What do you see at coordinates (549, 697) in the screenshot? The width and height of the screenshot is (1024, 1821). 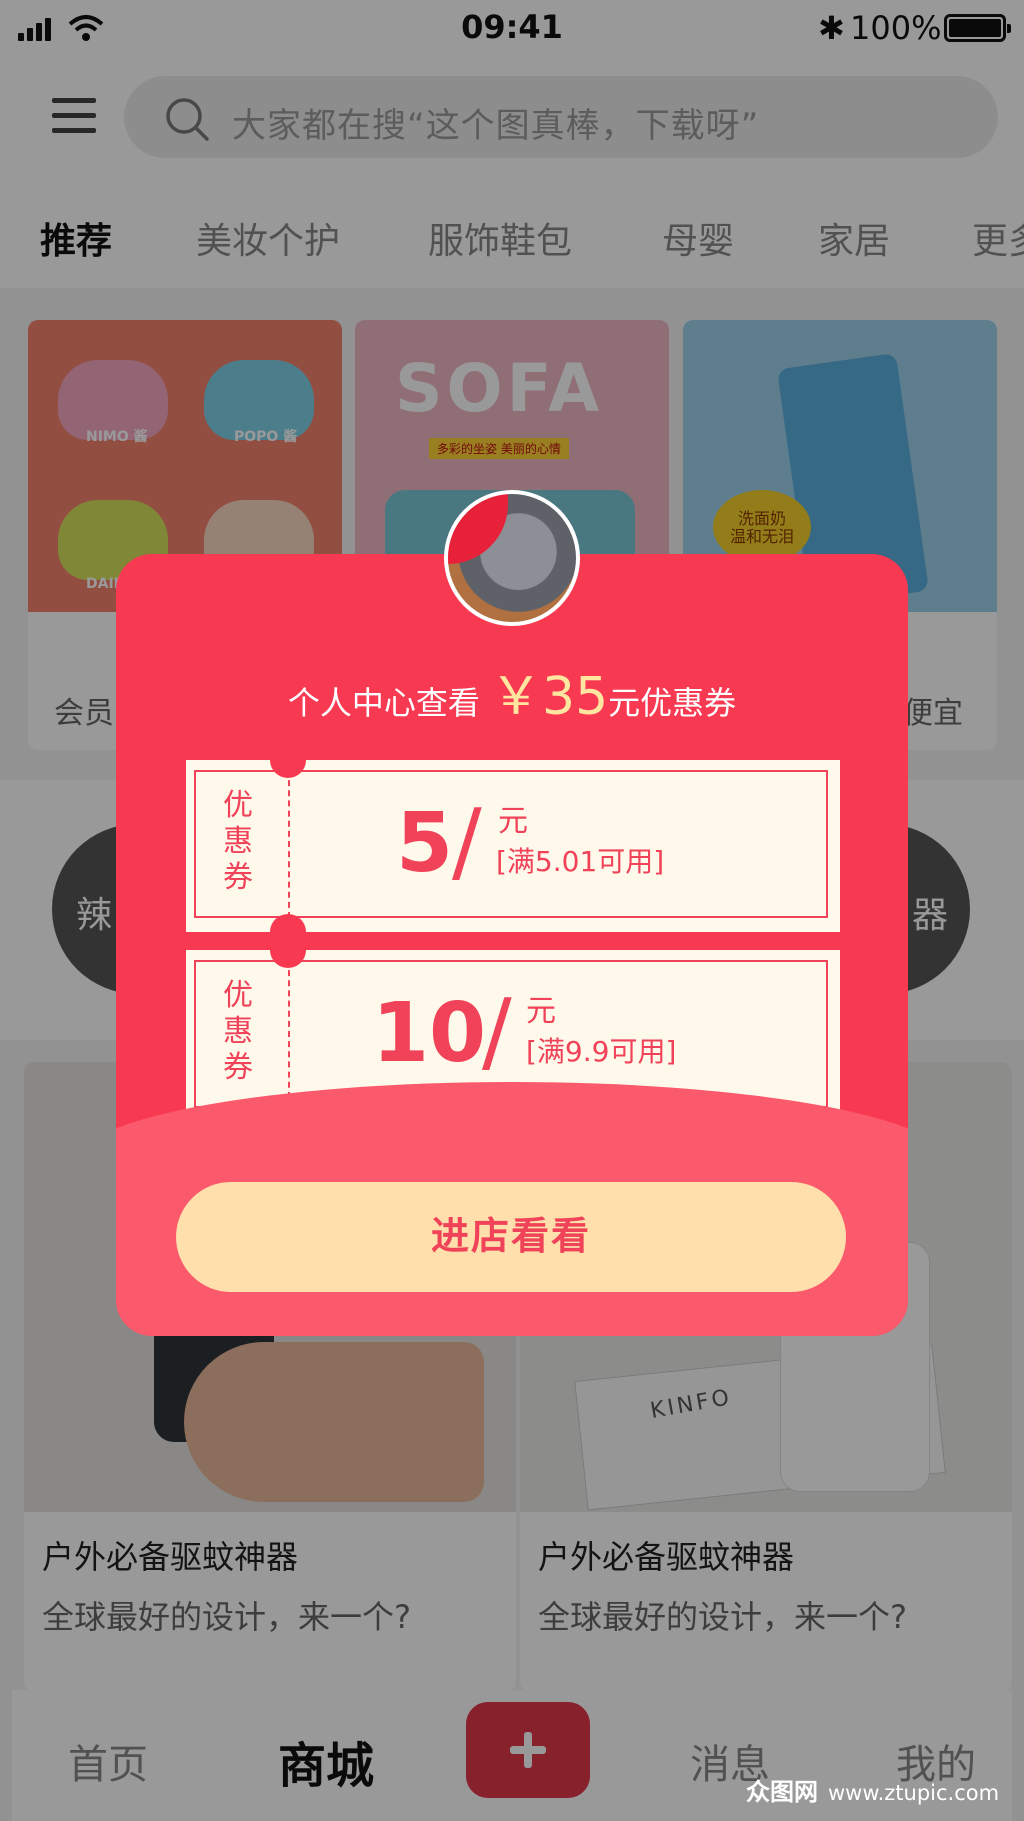 I see `popup-amount: ￥35` at bounding box center [549, 697].